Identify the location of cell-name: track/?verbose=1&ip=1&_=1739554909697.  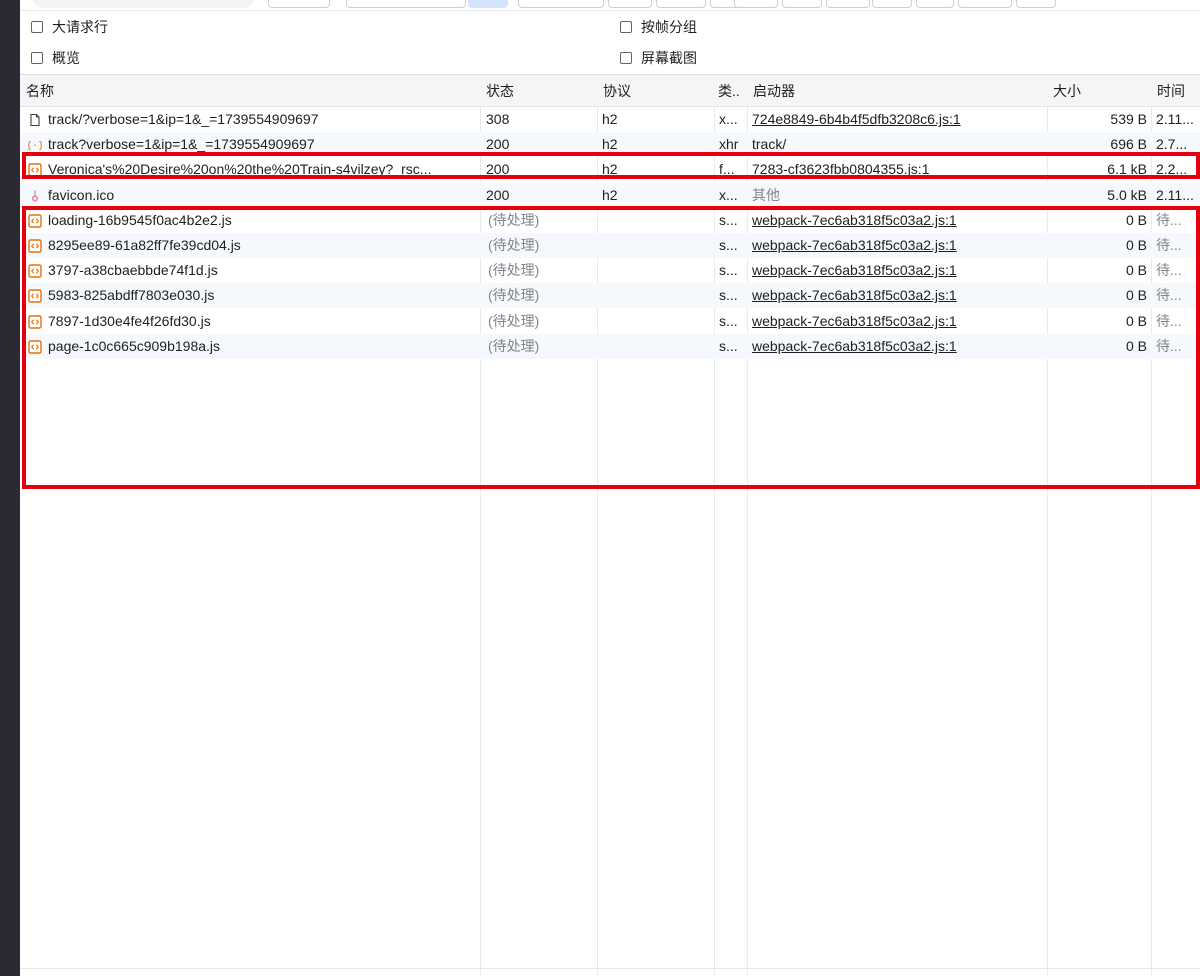
(254, 119).